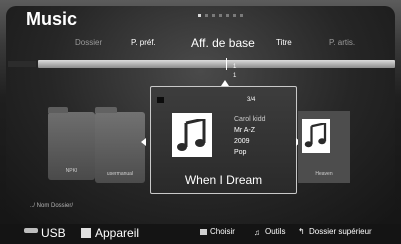 The image size is (401, 244). I want to click on track-genre: Pop, so click(240, 152).